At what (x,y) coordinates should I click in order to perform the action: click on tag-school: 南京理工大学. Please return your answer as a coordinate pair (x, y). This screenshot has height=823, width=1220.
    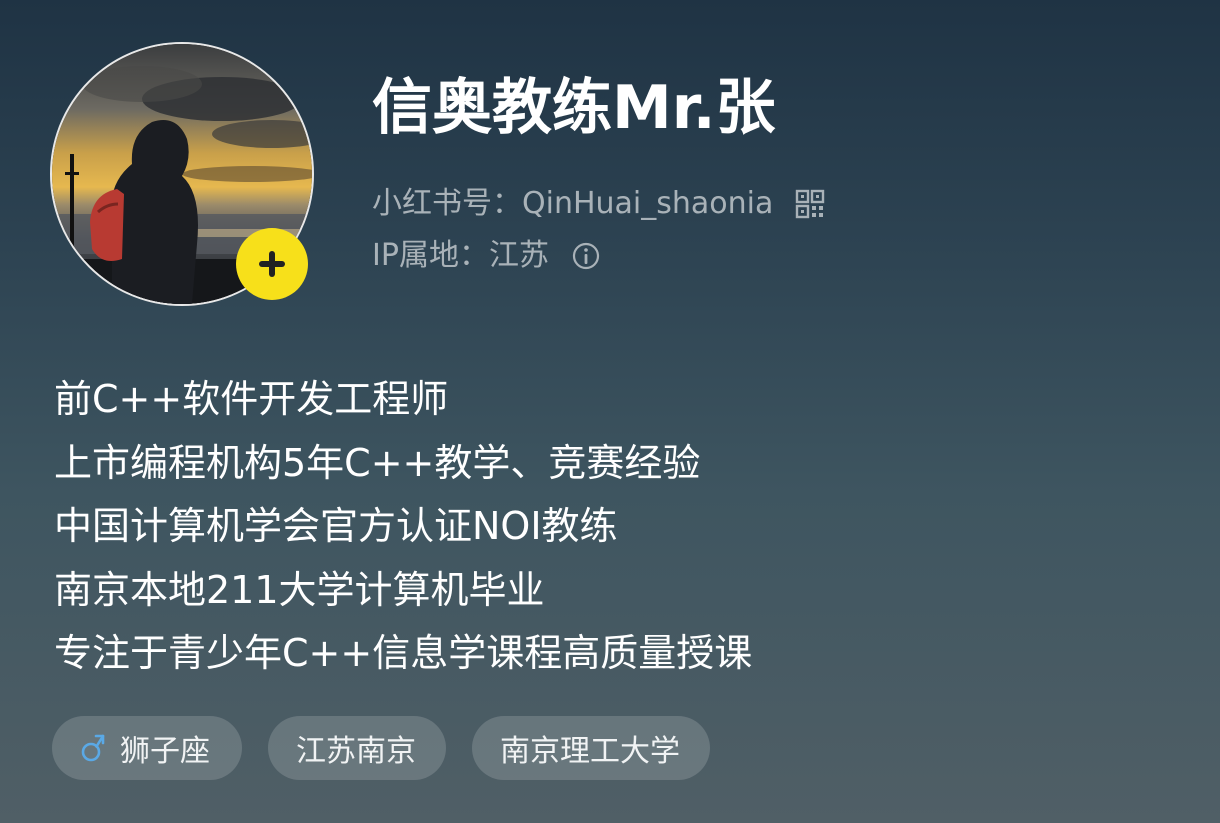
    Looking at the image, I should click on (591, 748).